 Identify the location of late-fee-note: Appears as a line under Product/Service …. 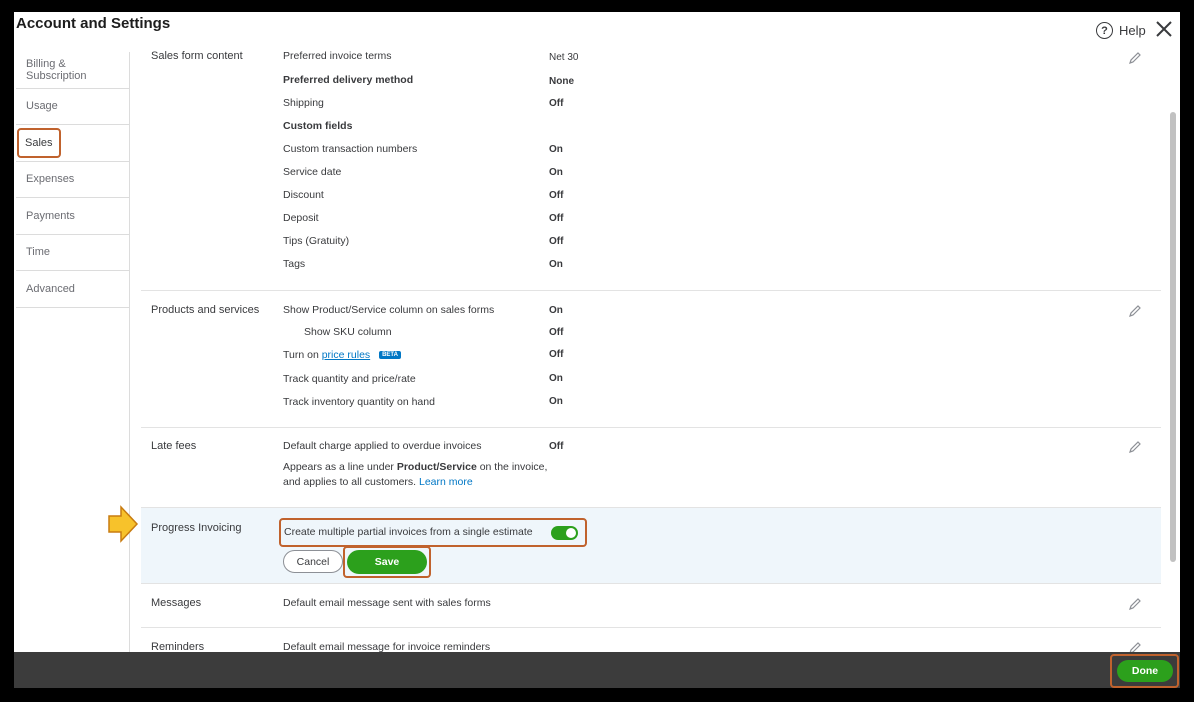
(415, 475).